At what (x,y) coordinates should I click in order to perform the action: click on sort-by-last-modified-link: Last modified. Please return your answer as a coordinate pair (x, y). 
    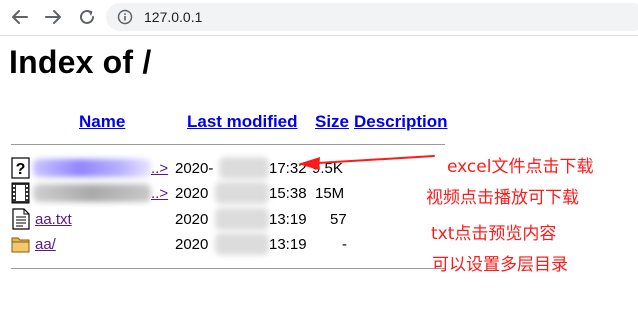
    Looking at the image, I should click on (242, 122).